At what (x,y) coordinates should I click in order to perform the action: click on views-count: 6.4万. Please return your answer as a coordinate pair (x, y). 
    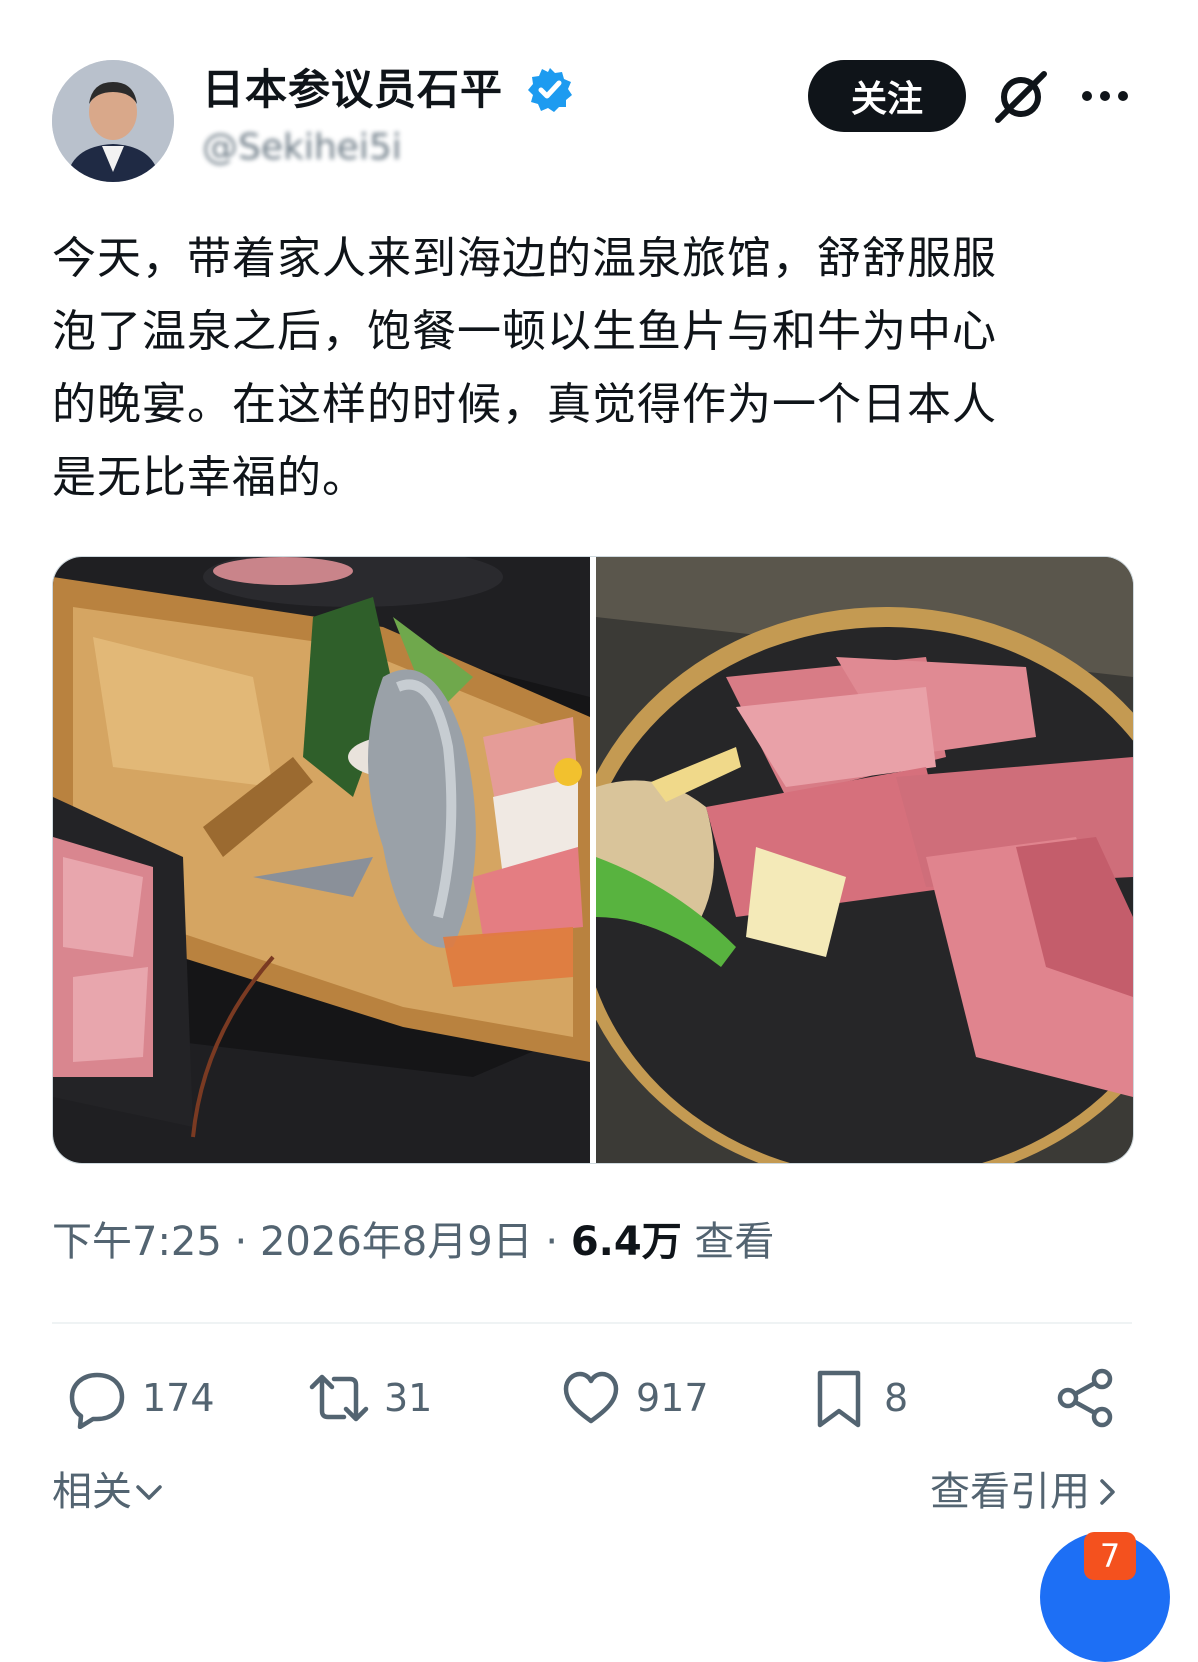
    Looking at the image, I should click on (626, 1242).